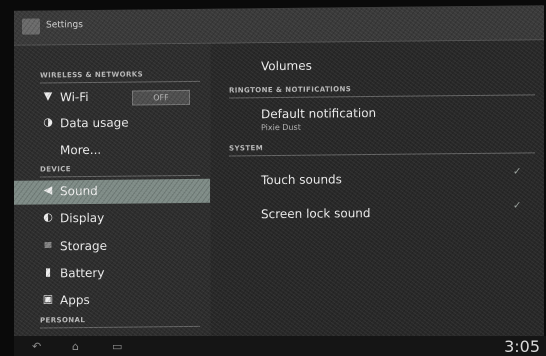 This screenshot has width=546, height=356. Describe the element at coordinates (281, 127) in the screenshot. I see `default-notification-value: Pixie Dust` at that location.